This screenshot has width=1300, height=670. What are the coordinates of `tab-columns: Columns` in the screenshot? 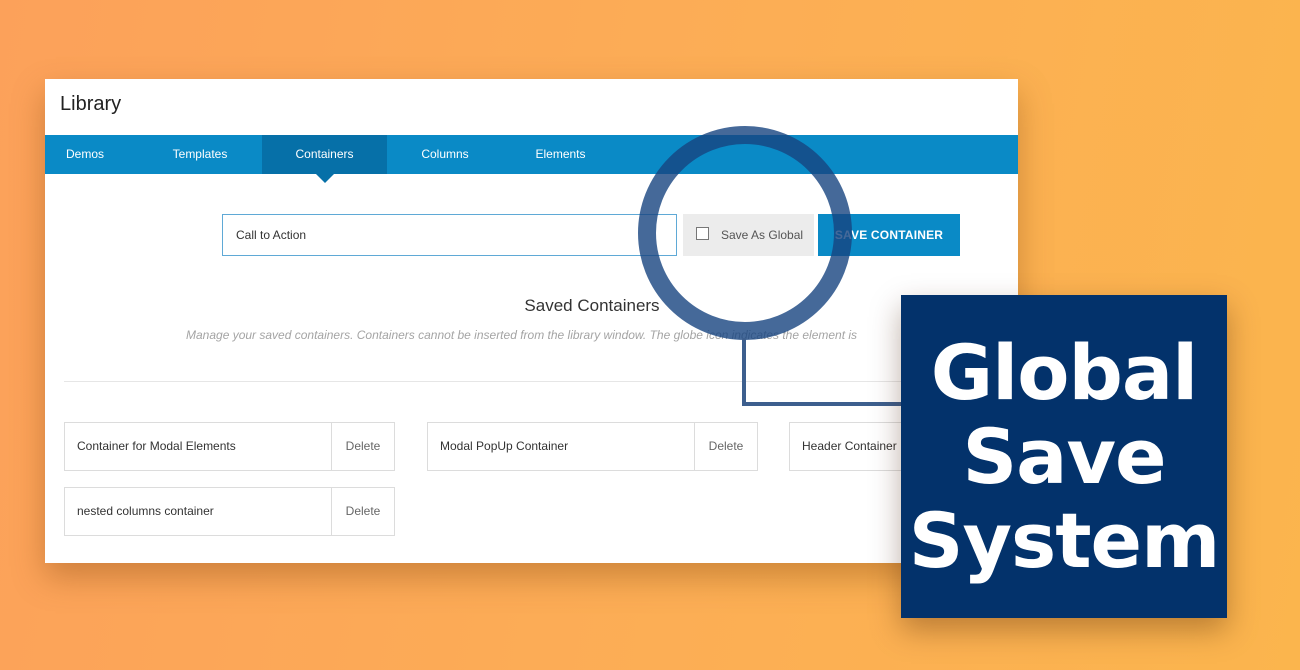 It's located at (445, 154).